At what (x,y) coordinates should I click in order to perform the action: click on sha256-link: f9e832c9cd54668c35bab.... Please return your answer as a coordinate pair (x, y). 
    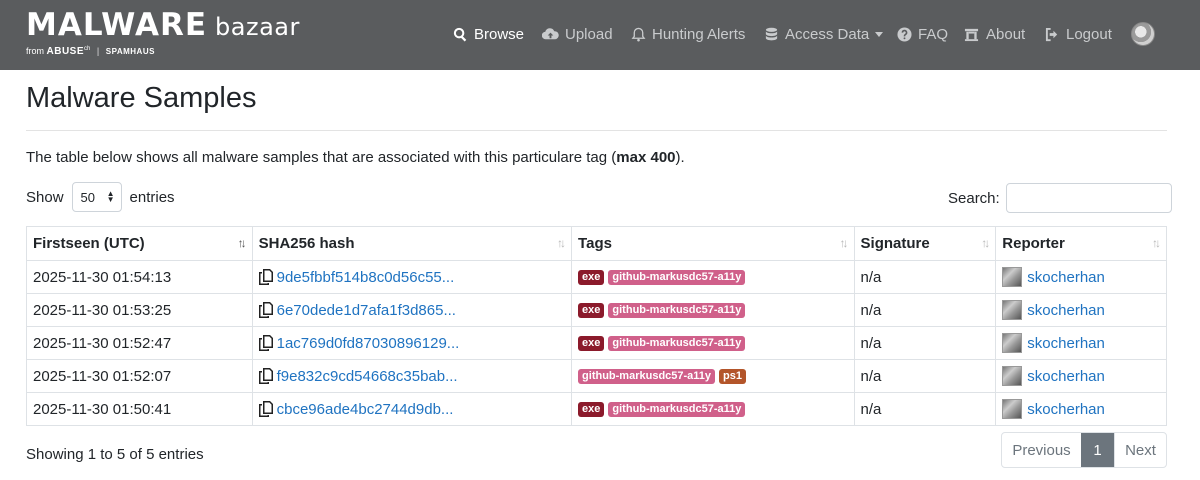
    Looking at the image, I should click on (367, 376).